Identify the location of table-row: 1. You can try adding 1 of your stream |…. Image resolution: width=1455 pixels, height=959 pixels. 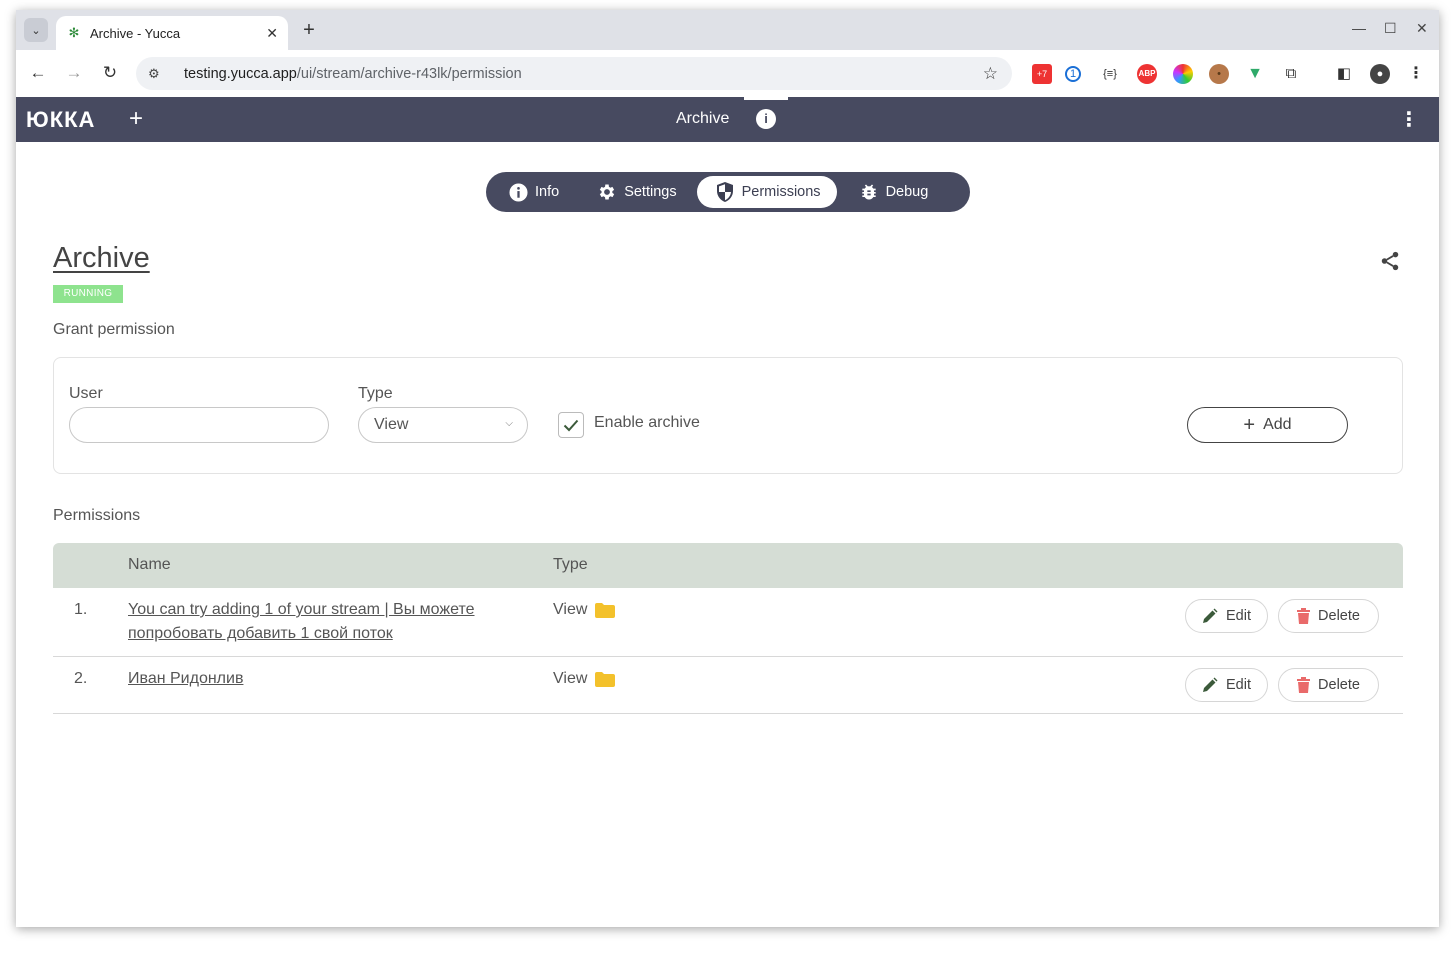
(728, 622).